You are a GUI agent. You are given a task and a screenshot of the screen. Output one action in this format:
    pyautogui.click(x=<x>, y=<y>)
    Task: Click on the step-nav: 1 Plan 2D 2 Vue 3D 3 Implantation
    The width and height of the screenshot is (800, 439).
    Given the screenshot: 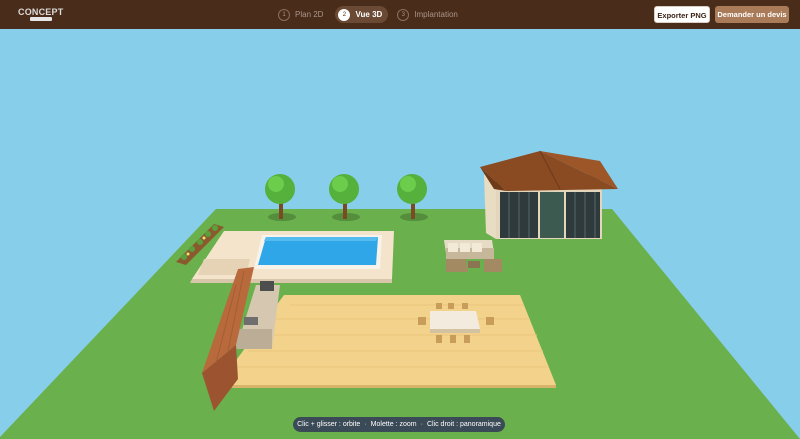 What is the action you would take?
    pyautogui.click(x=372, y=14)
    